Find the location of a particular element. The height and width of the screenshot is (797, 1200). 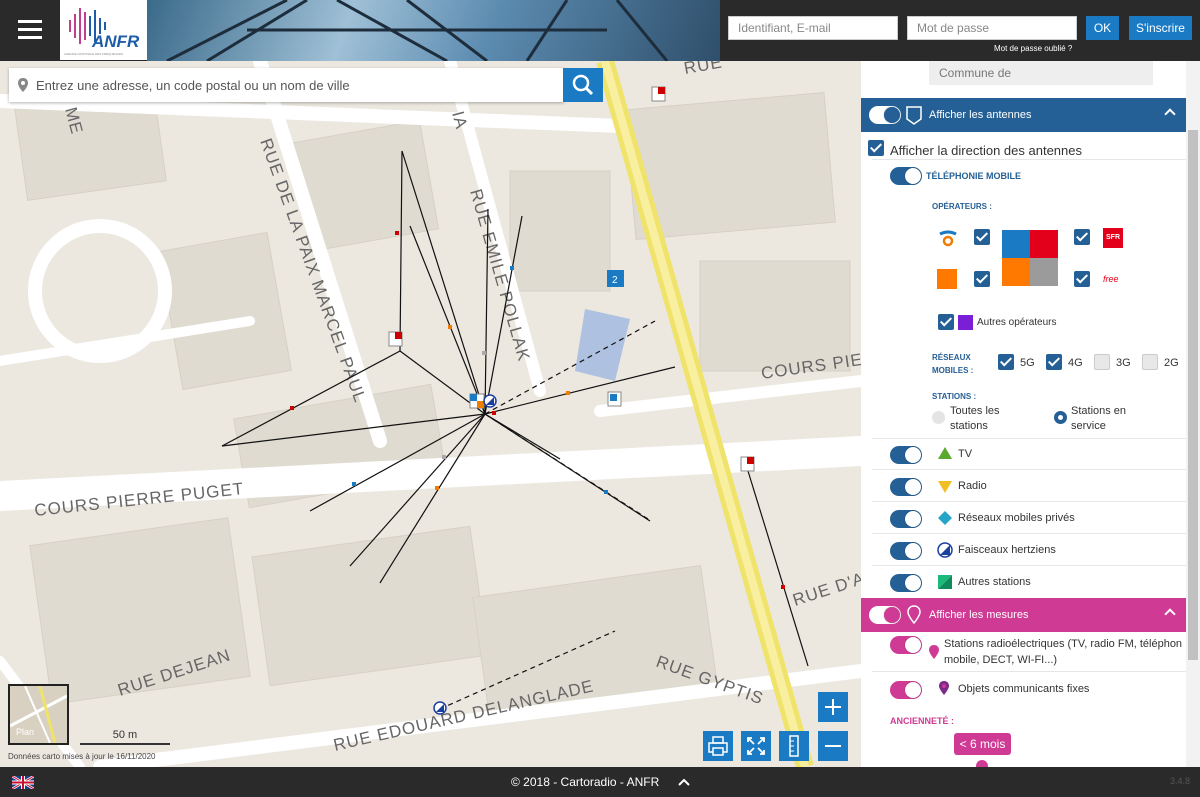

other-stations-label: Autres stations is located at coordinates (994, 582).